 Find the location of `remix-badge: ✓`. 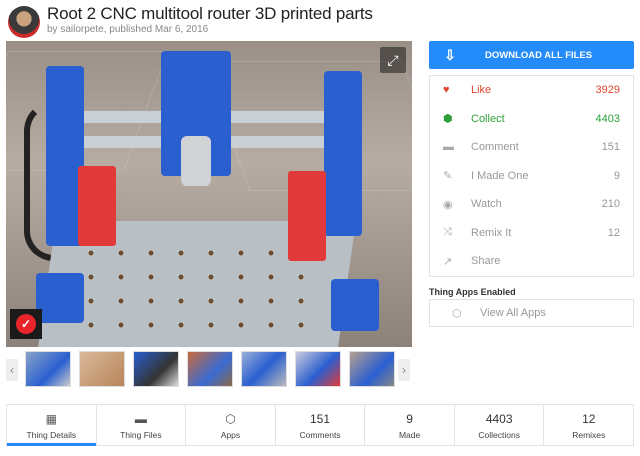

remix-badge: ✓ is located at coordinates (26, 324).